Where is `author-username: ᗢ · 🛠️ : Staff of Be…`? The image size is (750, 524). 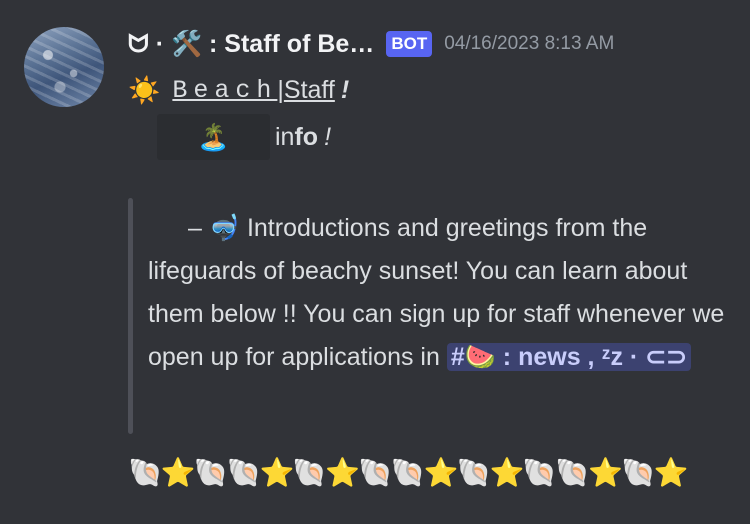 author-username: ᗢ · 🛠️ : Staff of Be… is located at coordinates (251, 44).